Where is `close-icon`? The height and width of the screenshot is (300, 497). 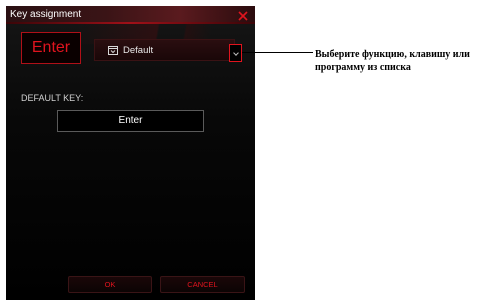
close-icon is located at coordinates (243, 16).